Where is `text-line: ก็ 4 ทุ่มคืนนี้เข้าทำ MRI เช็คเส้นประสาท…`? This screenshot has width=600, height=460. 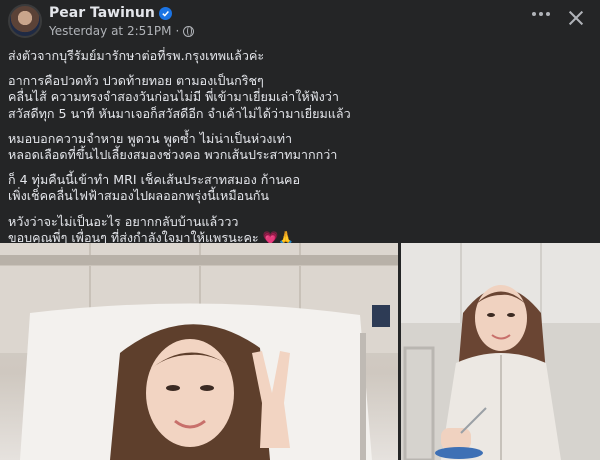 text-line: ก็ 4 ทุ่มคืนนี้เข้าทำ MRI เช็คเส้นประสาท… is located at coordinates (154, 180).